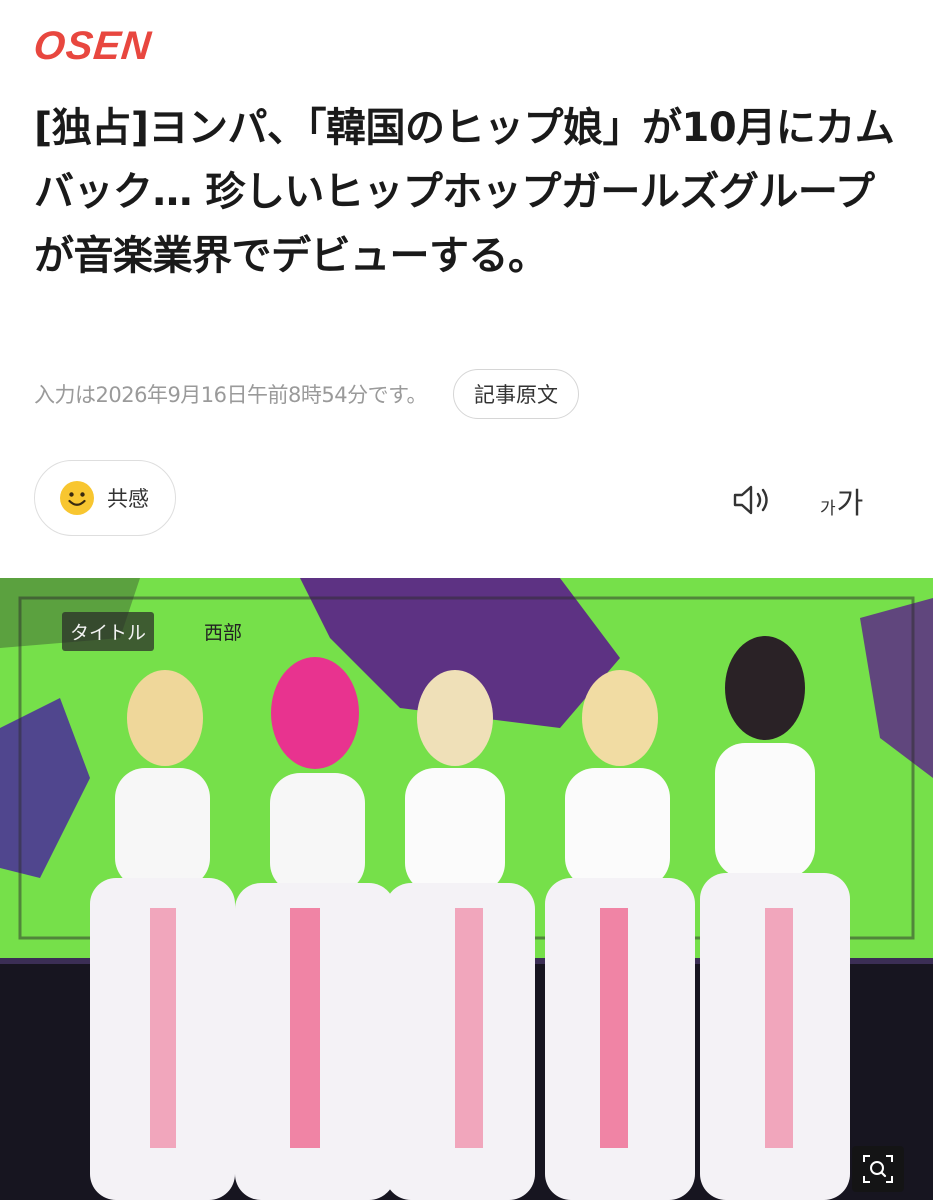  What do you see at coordinates (77, 498) in the screenshot?
I see `smiley-face-icon` at bounding box center [77, 498].